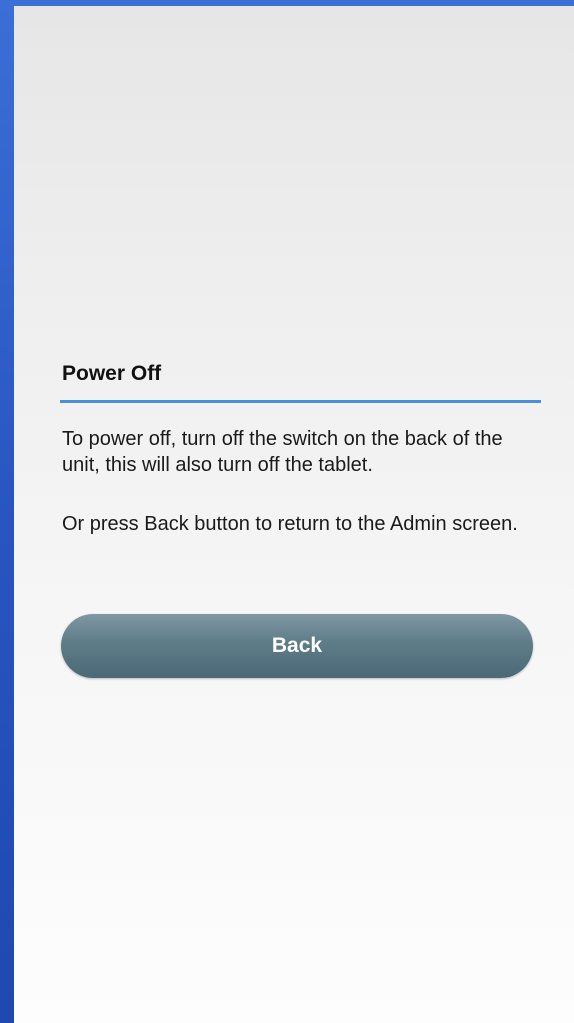 Image resolution: width=574 pixels, height=1023 pixels. What do you see at coordinates (112, 373) in the screenshot?
I see `dialog-title: Power Off` at bounding box center [112, 373].